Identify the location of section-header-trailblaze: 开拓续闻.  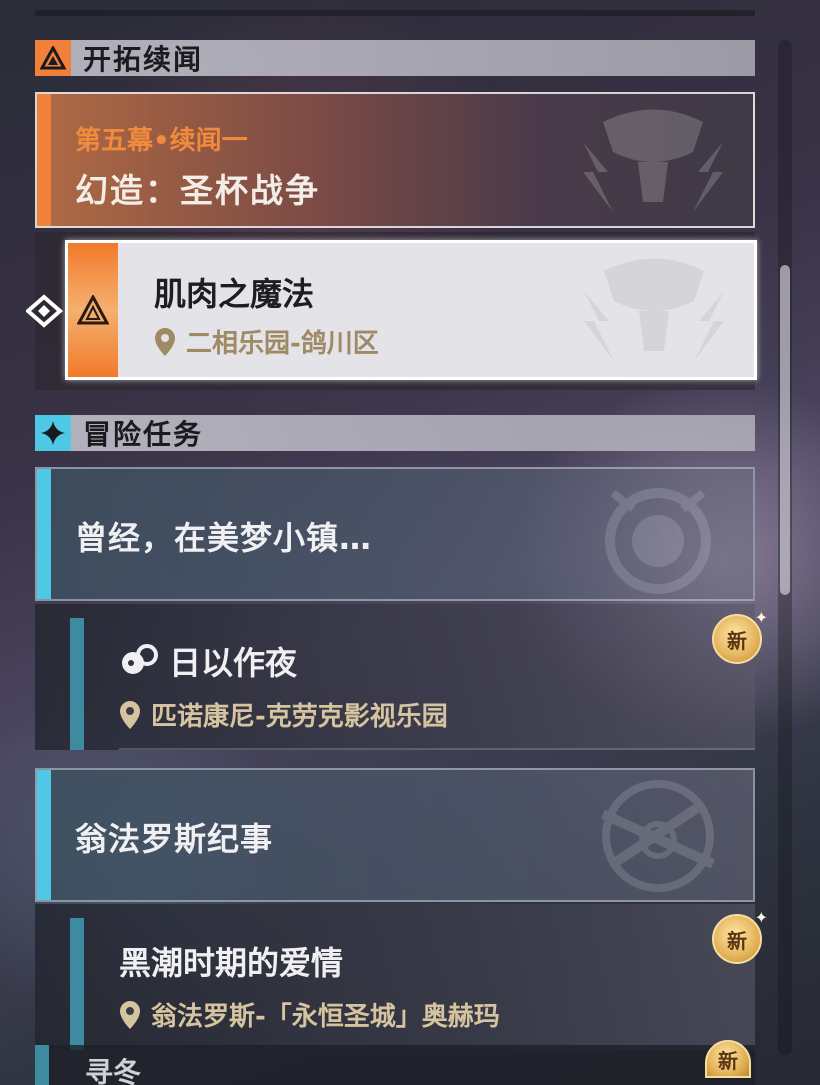
(395, 58).